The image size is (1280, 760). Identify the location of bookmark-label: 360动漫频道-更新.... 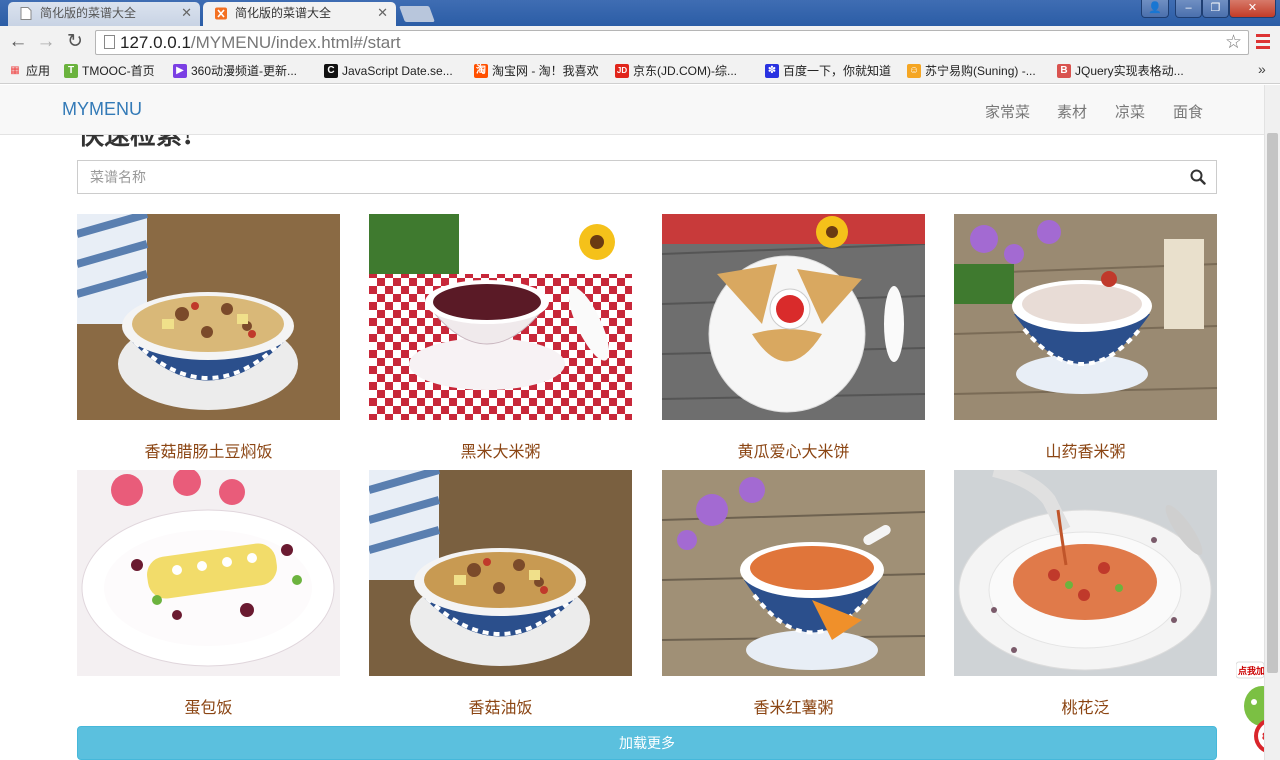
(244, 71).